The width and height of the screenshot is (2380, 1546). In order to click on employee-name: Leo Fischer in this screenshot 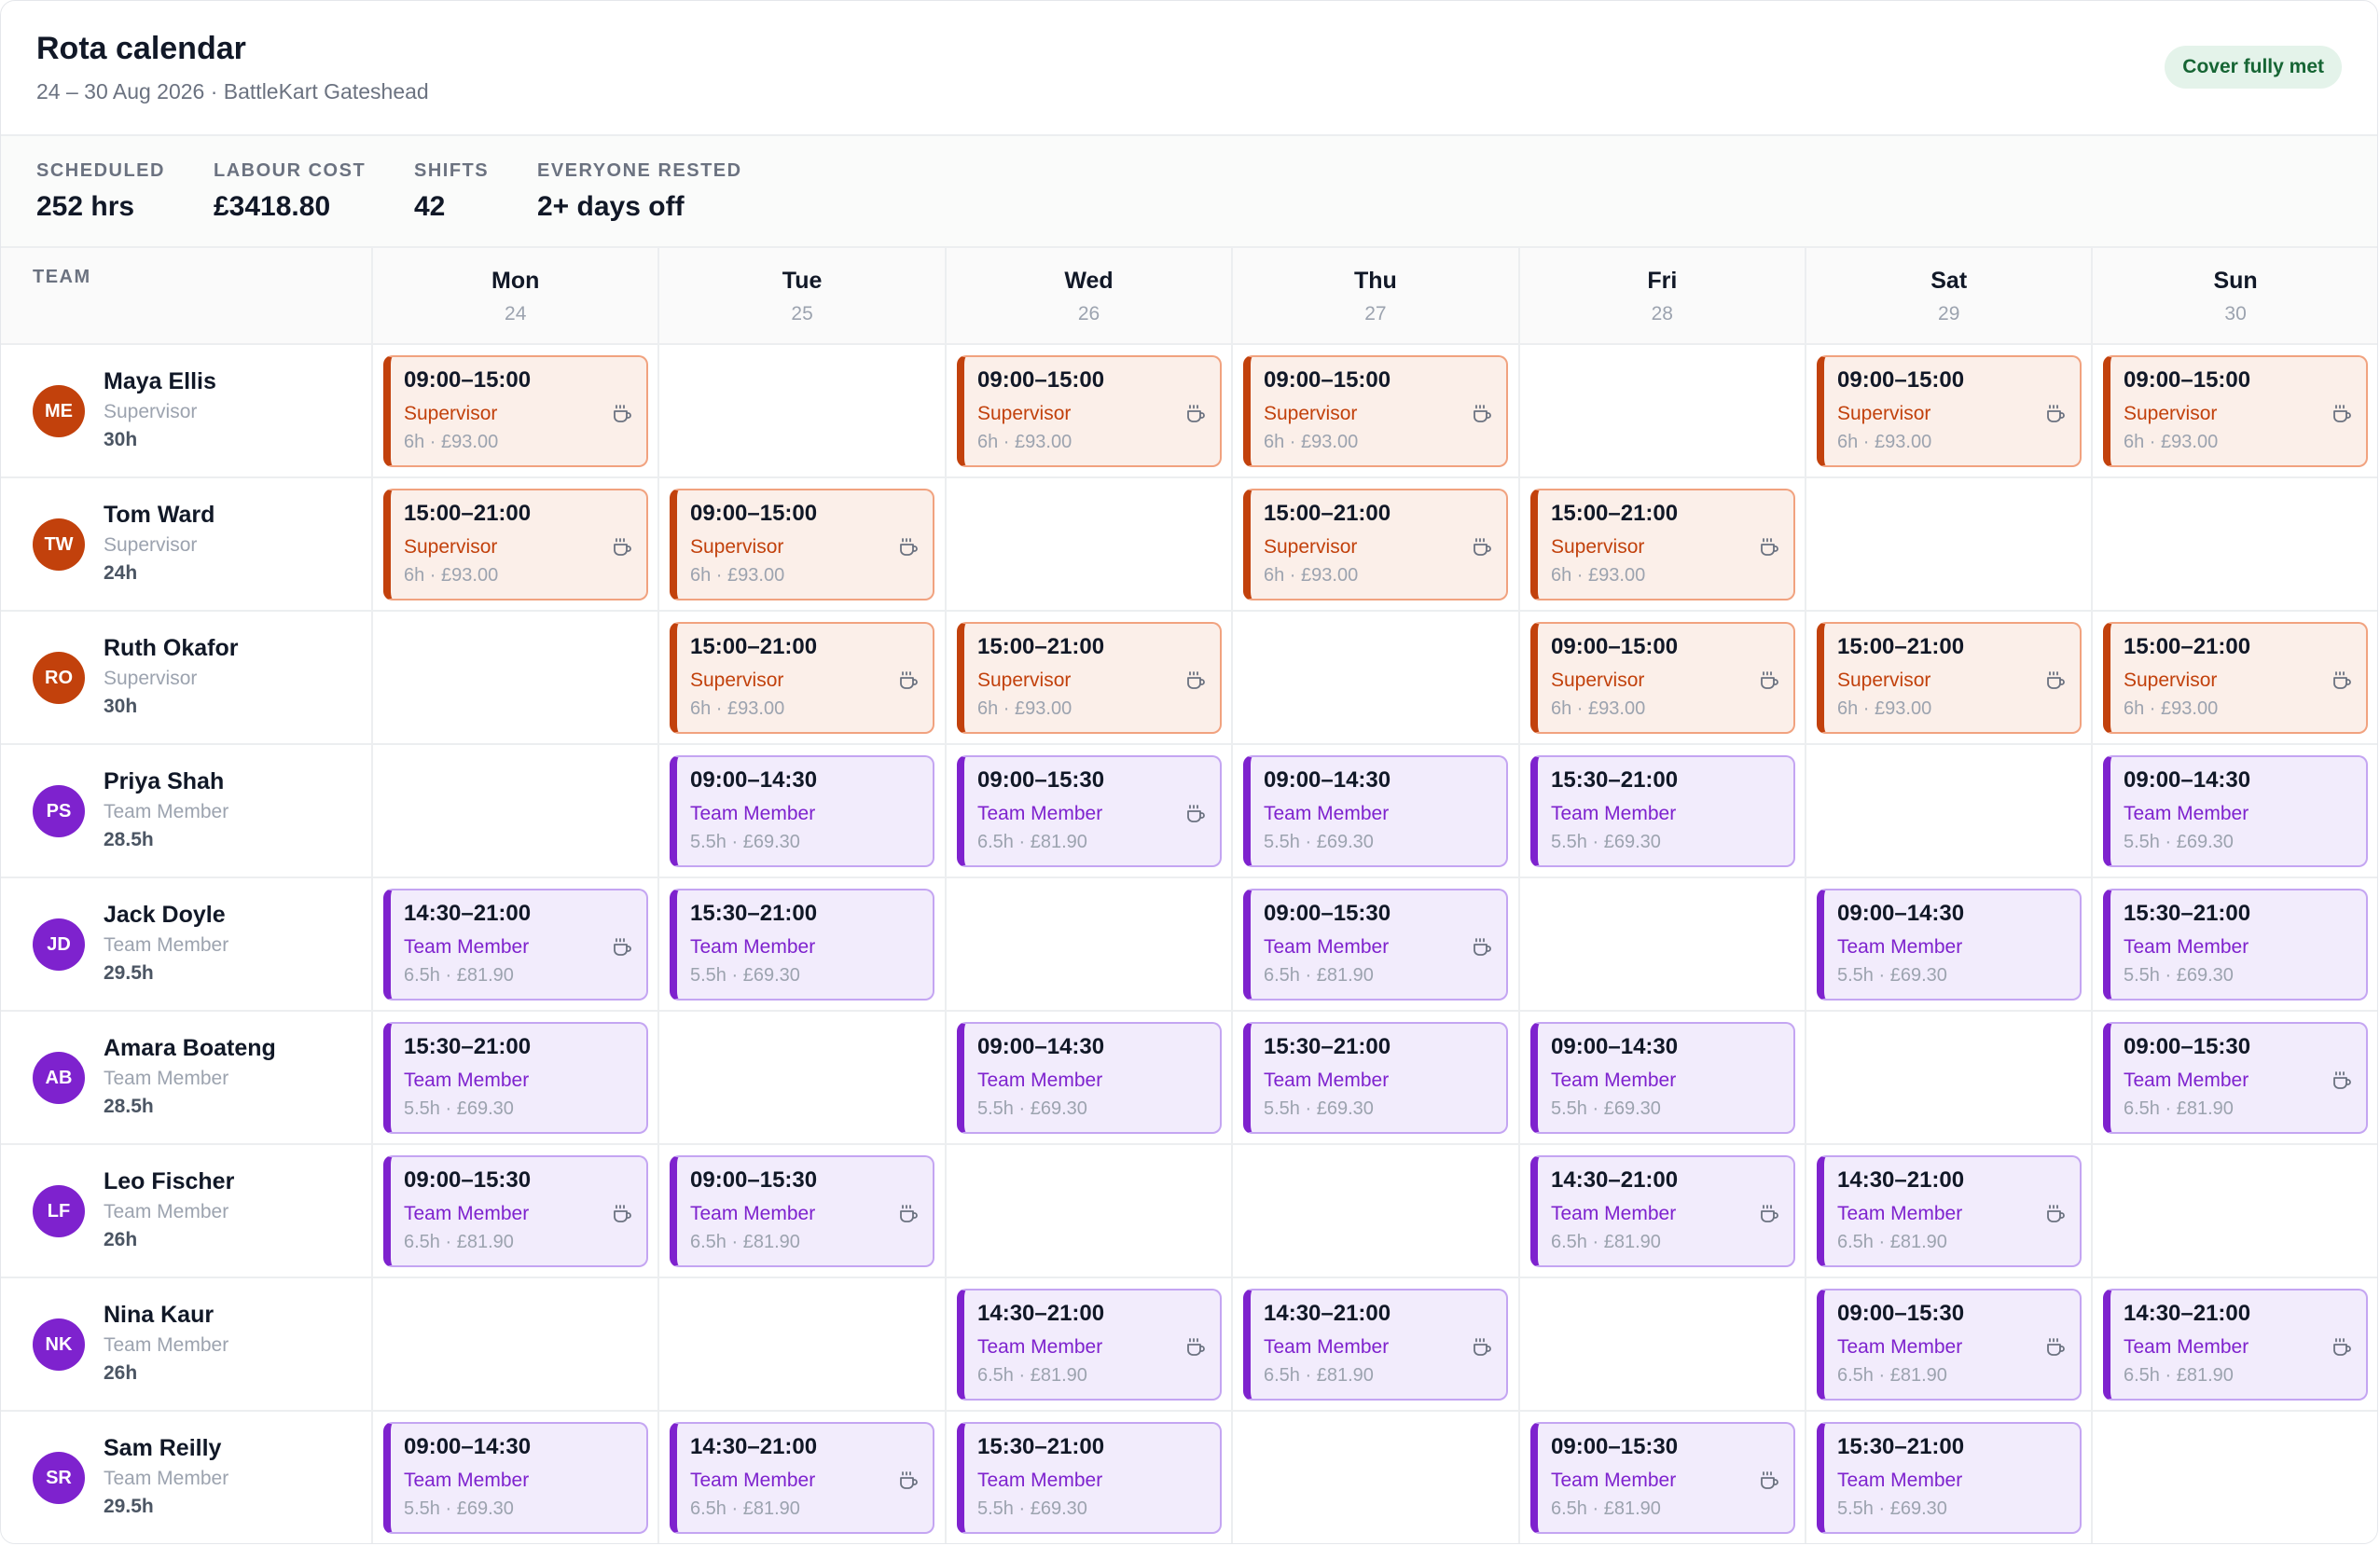, I will do `click(169, 1182)`.